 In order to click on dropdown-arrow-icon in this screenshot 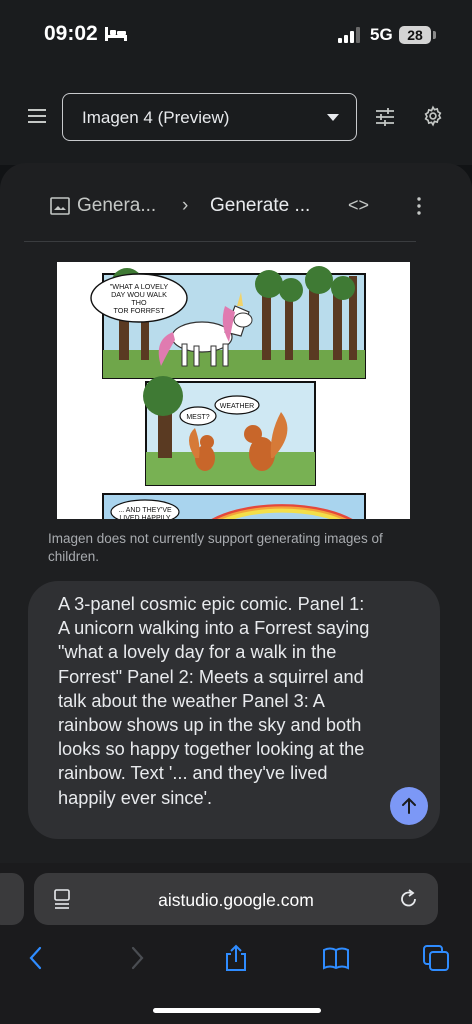, I will do `click(333, 117)`.